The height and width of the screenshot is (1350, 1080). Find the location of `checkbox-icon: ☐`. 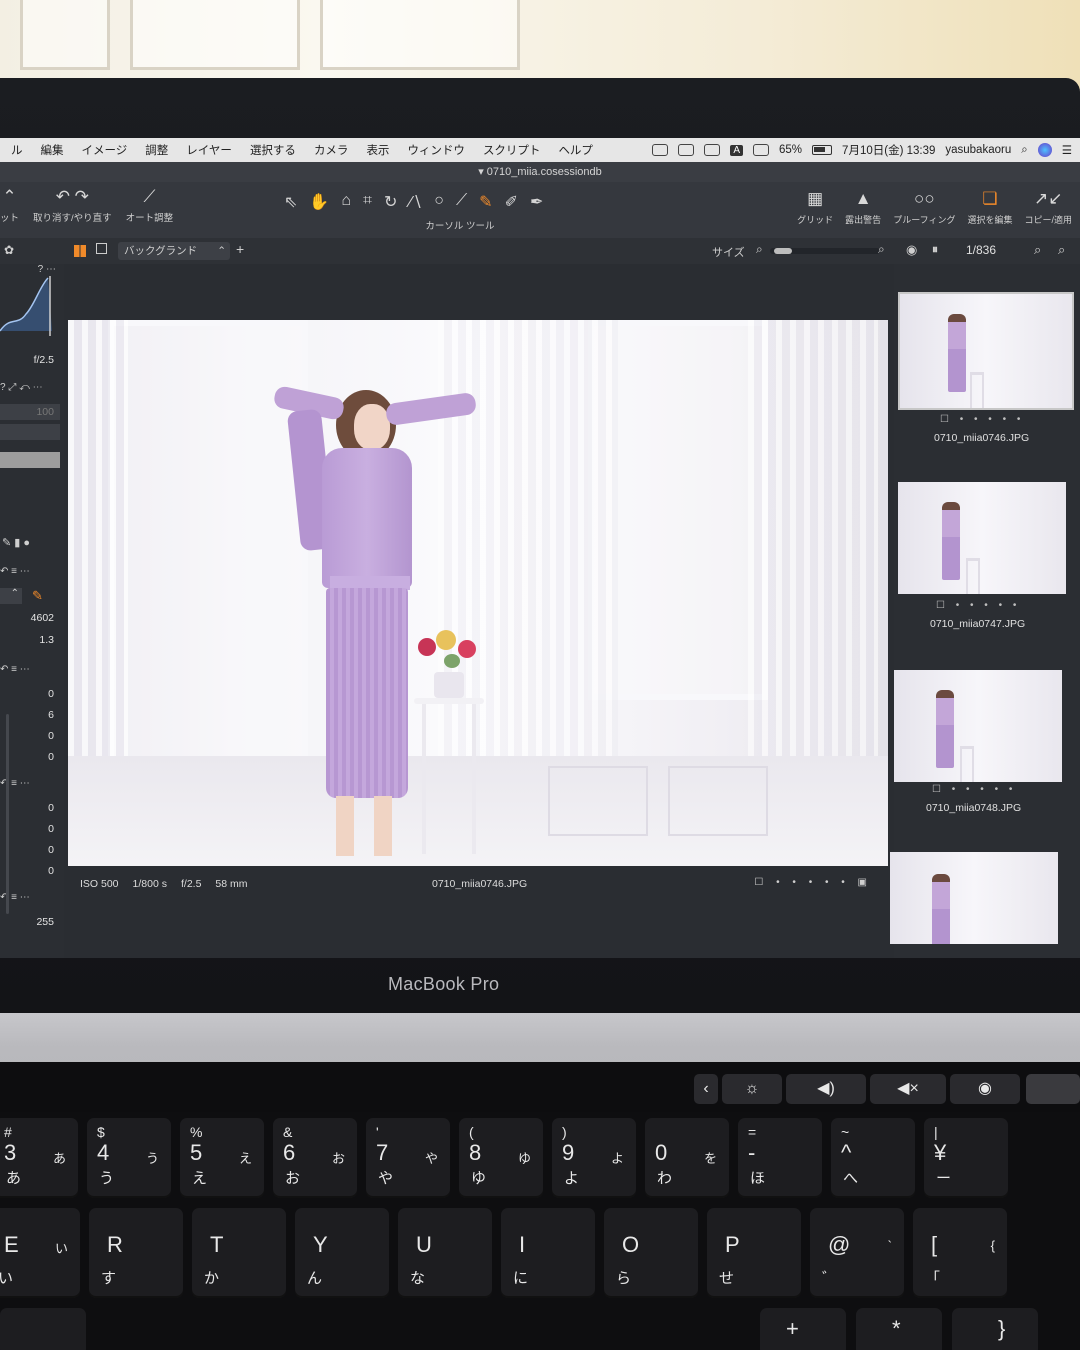

checkbox-icon: ☐ is located at coordinates (761, 882).